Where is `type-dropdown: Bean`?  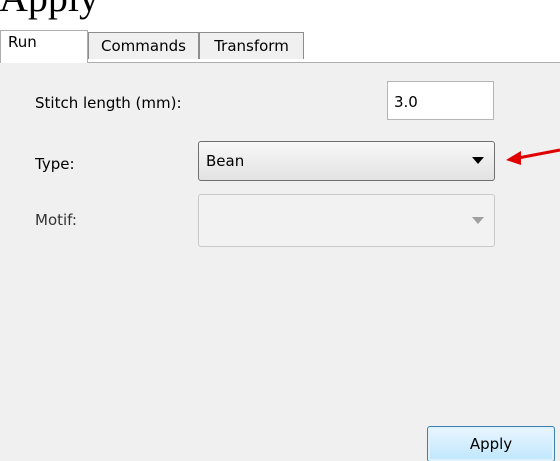 type-dropdown: Bean is located at coordinates (346, 161).